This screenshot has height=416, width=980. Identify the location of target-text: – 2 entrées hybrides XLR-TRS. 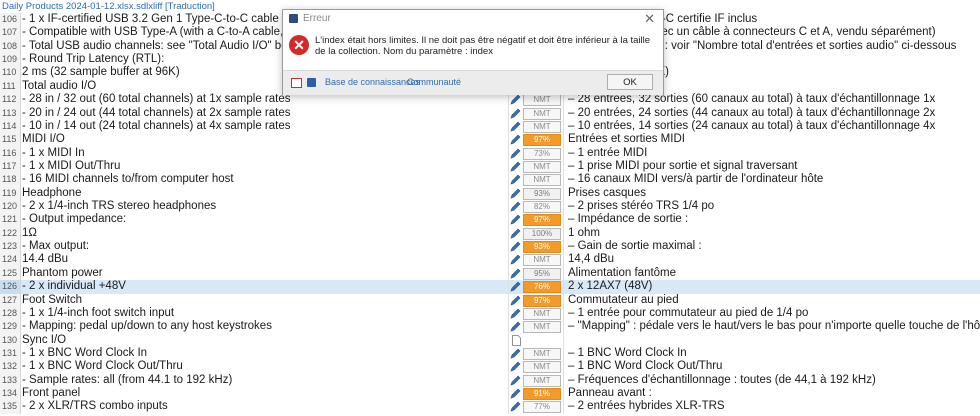
(774, 406).